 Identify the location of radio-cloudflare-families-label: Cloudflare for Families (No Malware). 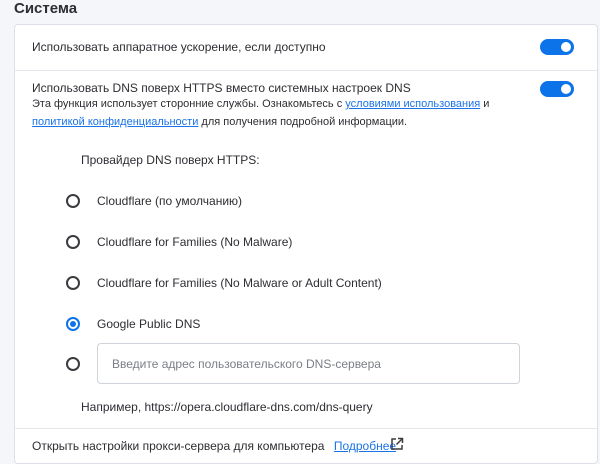
(194, 242).